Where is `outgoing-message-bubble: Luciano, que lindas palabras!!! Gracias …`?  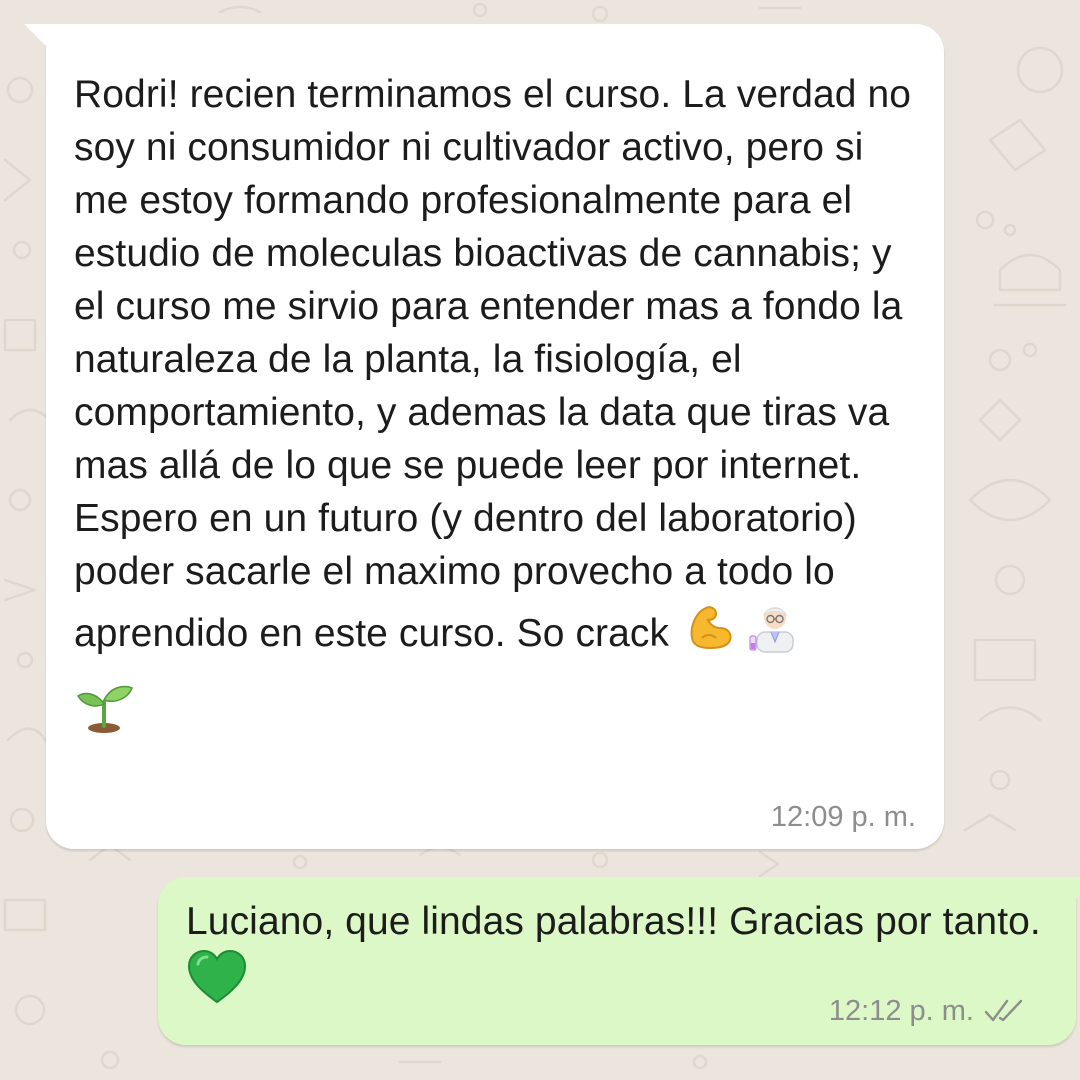 outgoing-message-bubble: Luciano, que lindas palabras!!! Gracias … is located at coordinates (619, 961).